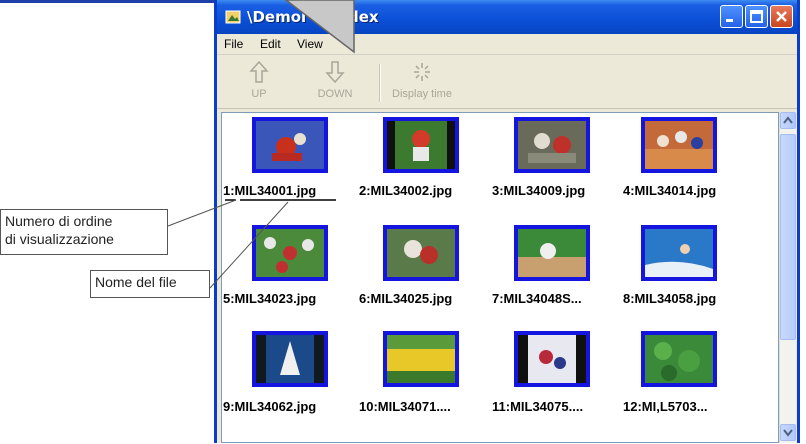 Image resolution: width=806 pixels, height=444 pixels. I want to click on chevron-up-icon, so click(788, 120).